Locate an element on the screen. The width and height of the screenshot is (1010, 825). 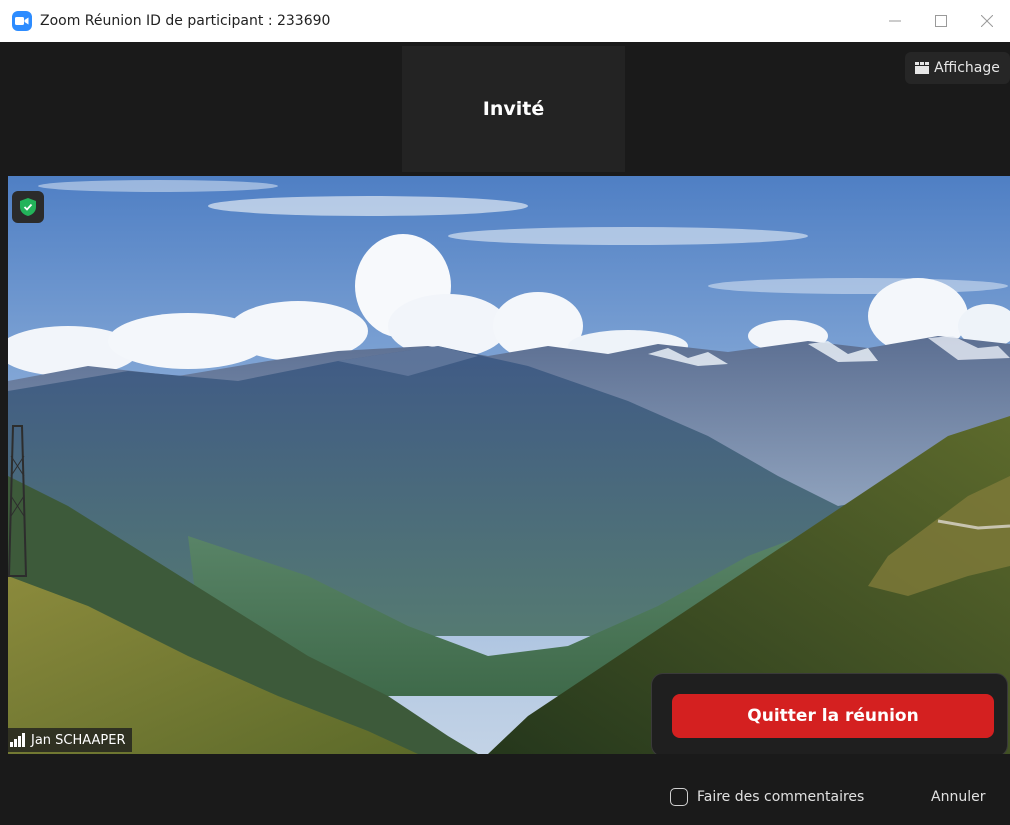
view-button: Affichage is located at coordinates (957, 68).